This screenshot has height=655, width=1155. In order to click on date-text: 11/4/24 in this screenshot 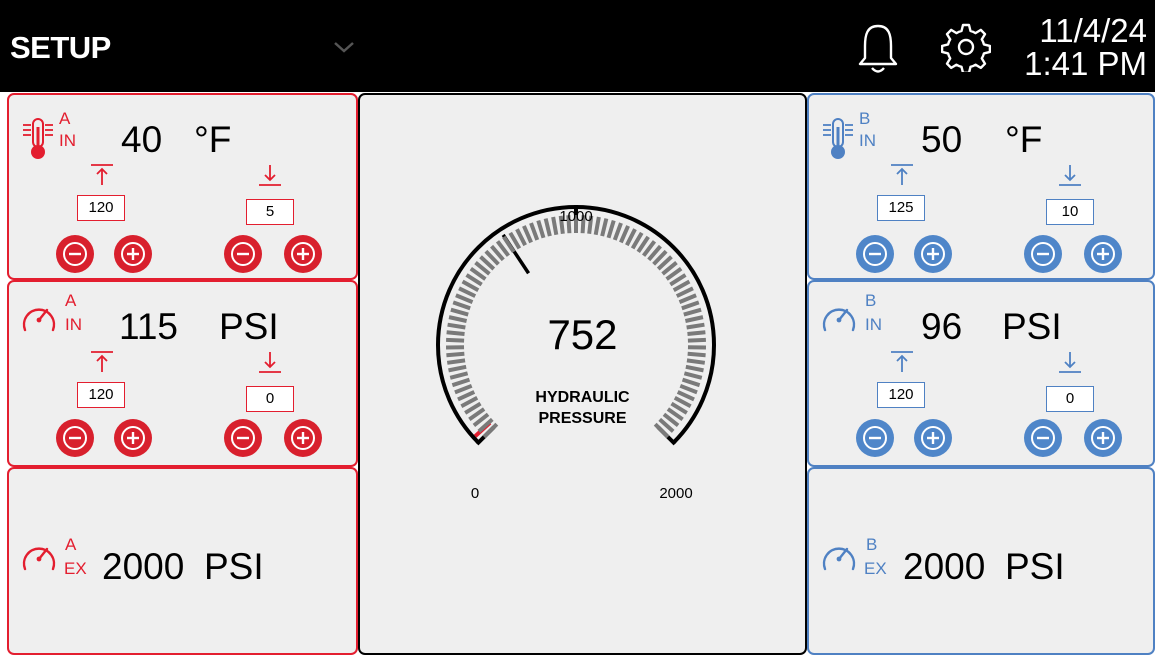, I will do `click(1085, 30)`.